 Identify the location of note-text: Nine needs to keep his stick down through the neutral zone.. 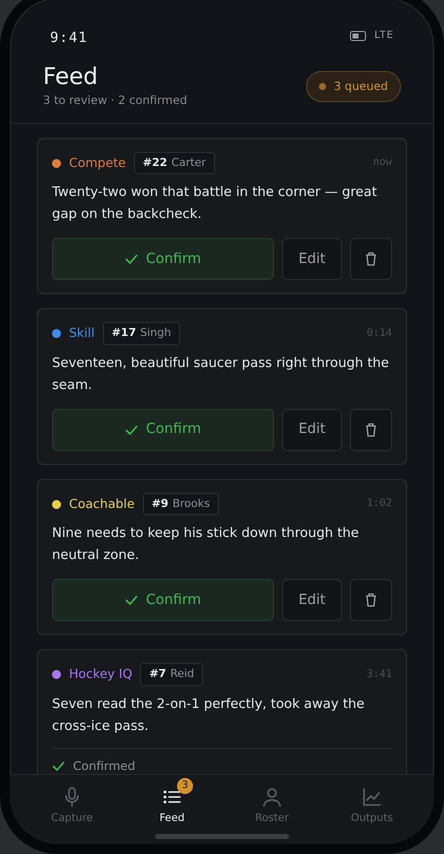
(206, 545).